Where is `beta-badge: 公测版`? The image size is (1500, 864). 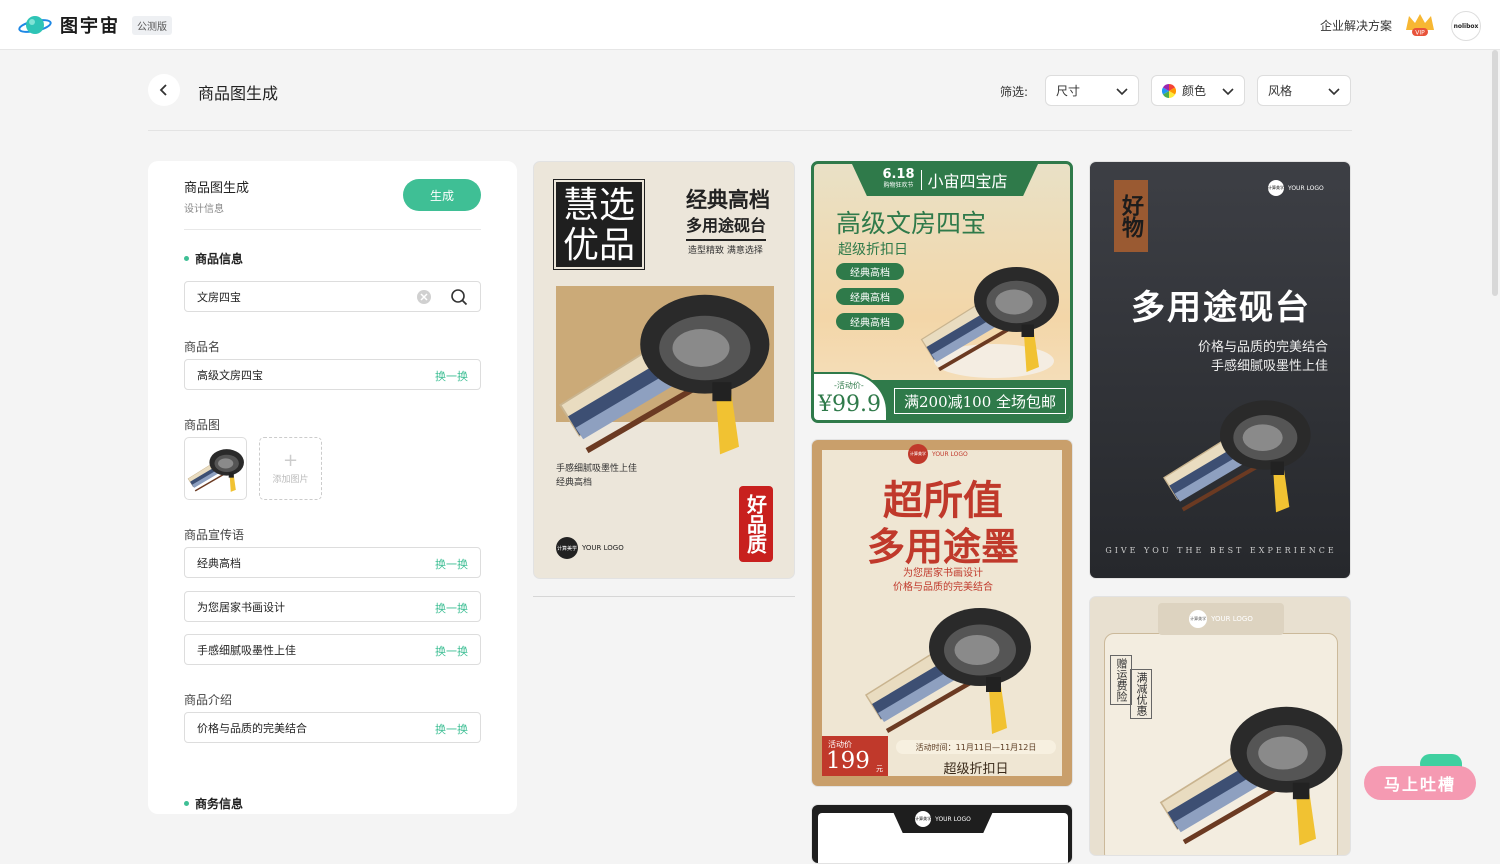
beta-badge: 公测版 is located at coordinates (152, 25).